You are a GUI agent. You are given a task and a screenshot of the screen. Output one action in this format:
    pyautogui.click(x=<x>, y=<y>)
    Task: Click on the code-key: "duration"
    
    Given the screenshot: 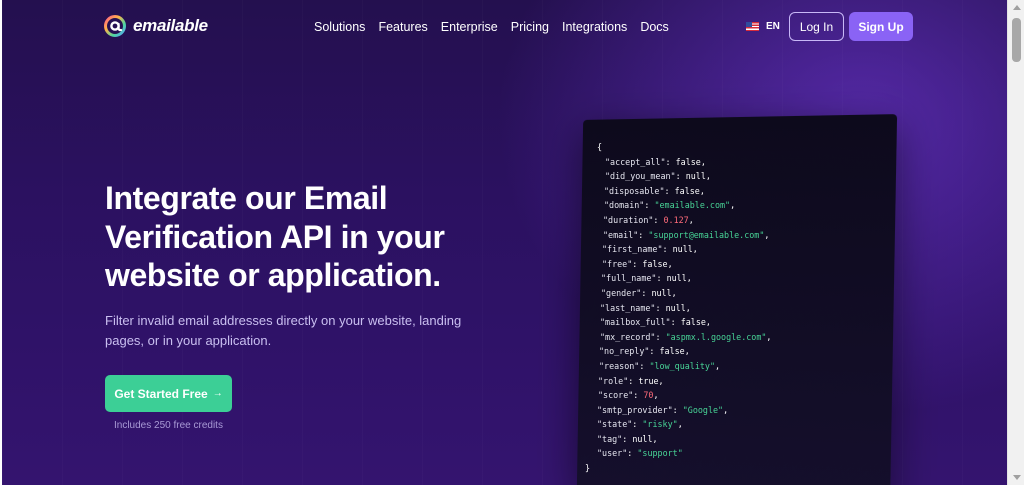 What is the action you would take?
    pyautogui.click(x=628, y=219)
    